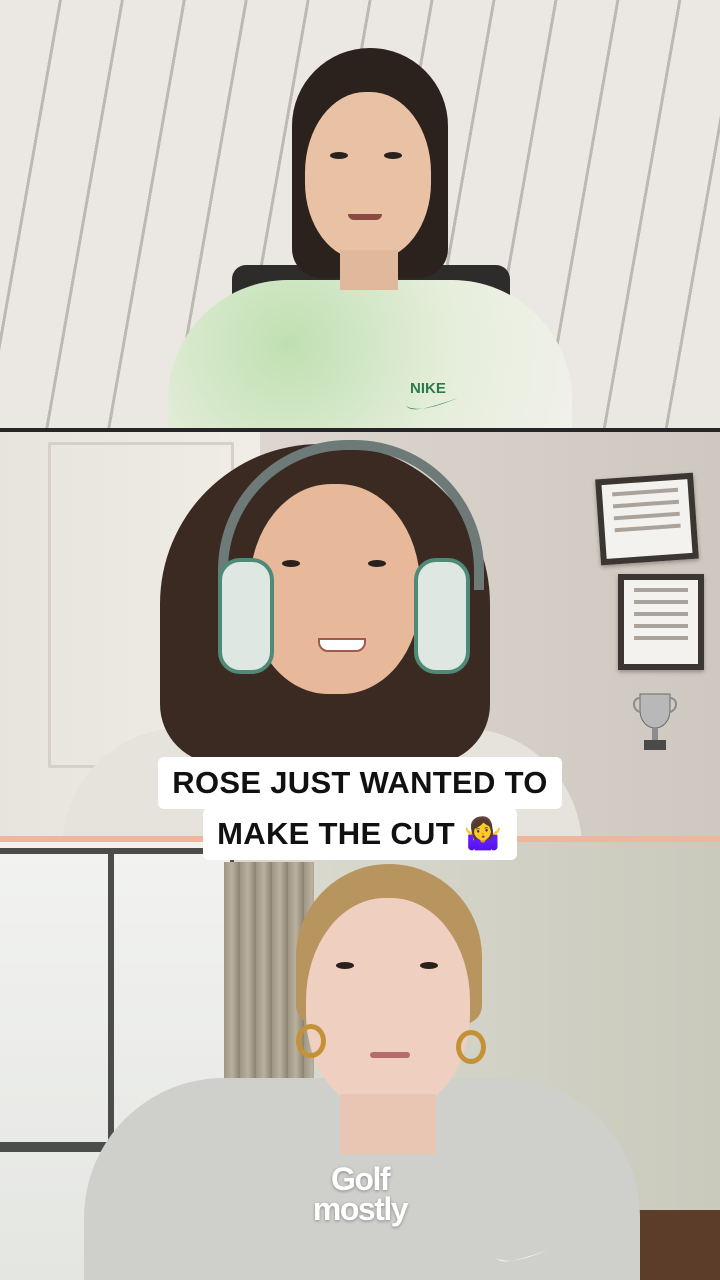  What do you see at coordinates (483, 833) in the screenshot?
I see `shrug-emoji-icon: 🤷‍♀️` at bounding box center [483, 833].